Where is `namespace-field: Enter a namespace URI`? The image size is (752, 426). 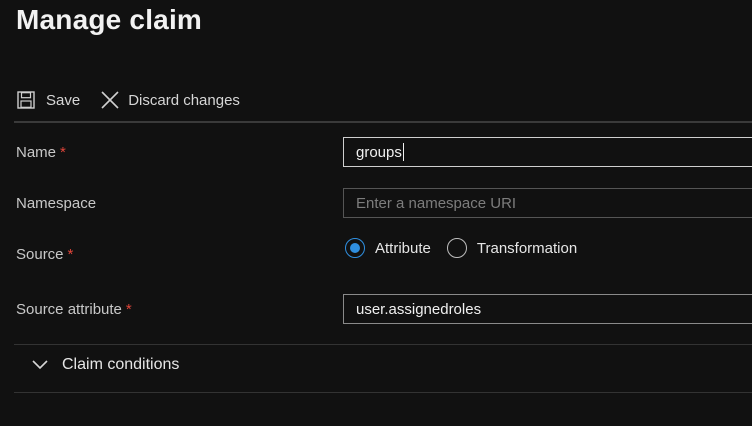 namespace-field: Enter a namespace URI is located at coordinates (547, 203).